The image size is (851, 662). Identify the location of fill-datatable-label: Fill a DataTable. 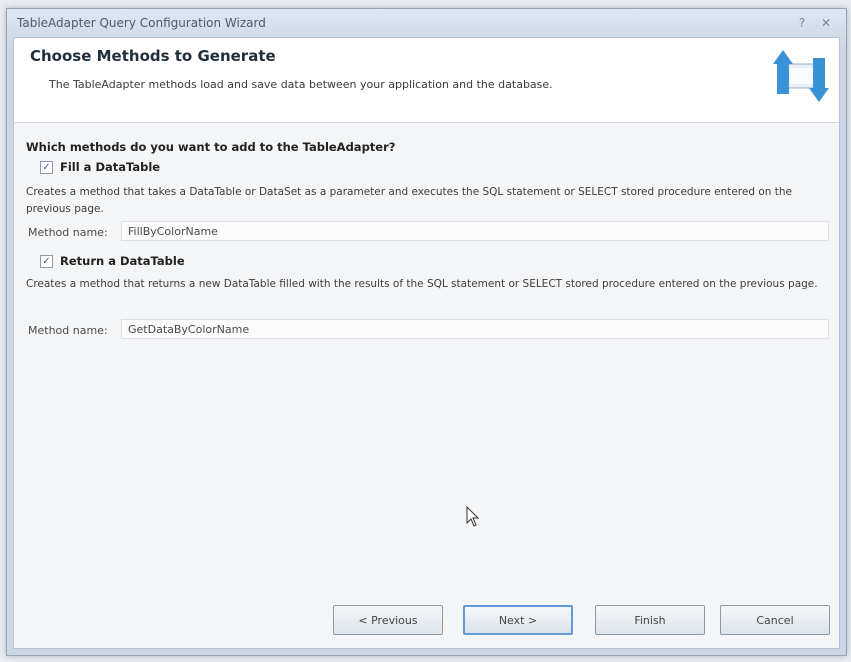
(110, 167).